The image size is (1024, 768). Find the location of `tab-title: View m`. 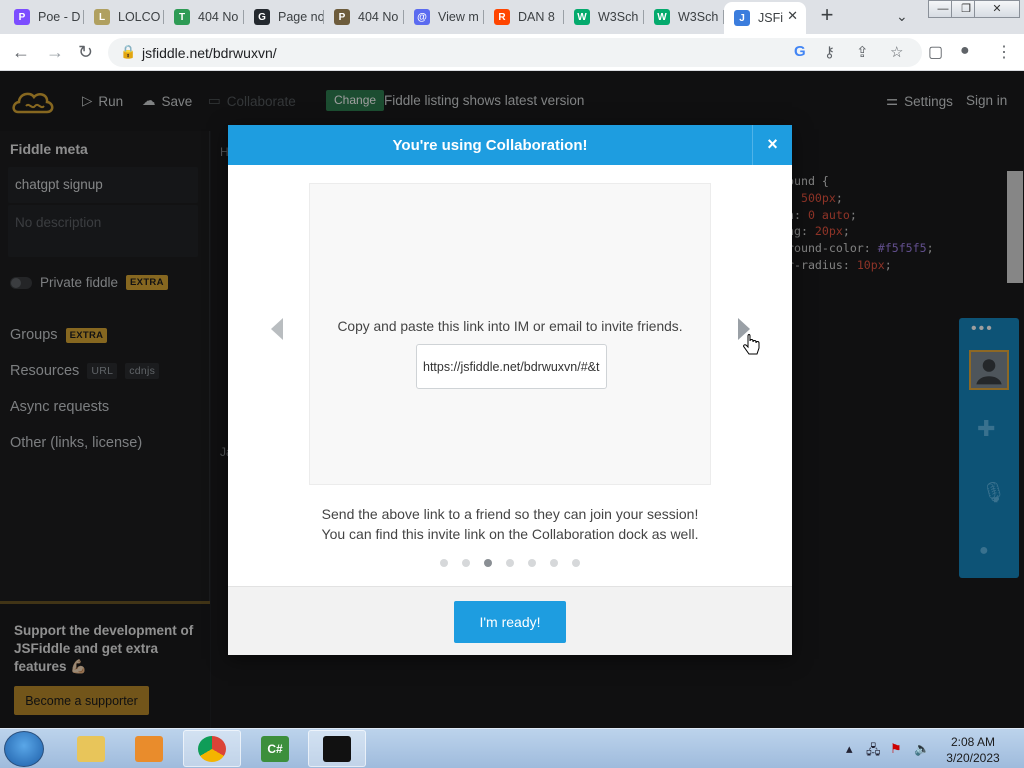

tab-title: View m is located at coordinates (458, 17).